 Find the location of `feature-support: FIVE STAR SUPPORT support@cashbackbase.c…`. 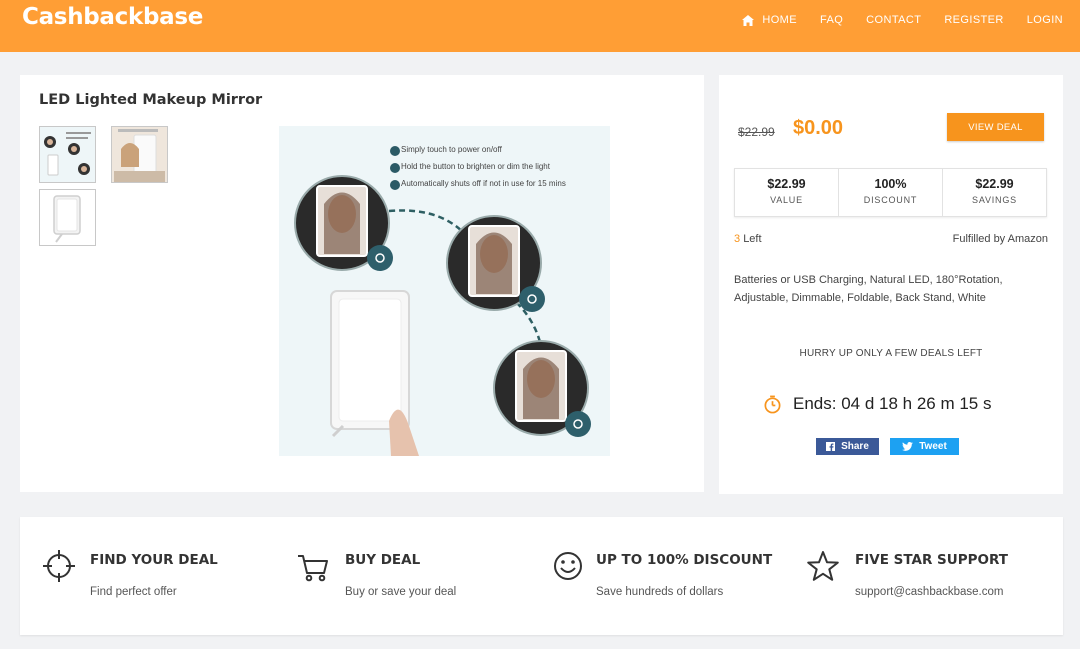

feature-support: FIVE STAR SUPPORT support@cashbackbase.c… is located at coordinates (926, 576).